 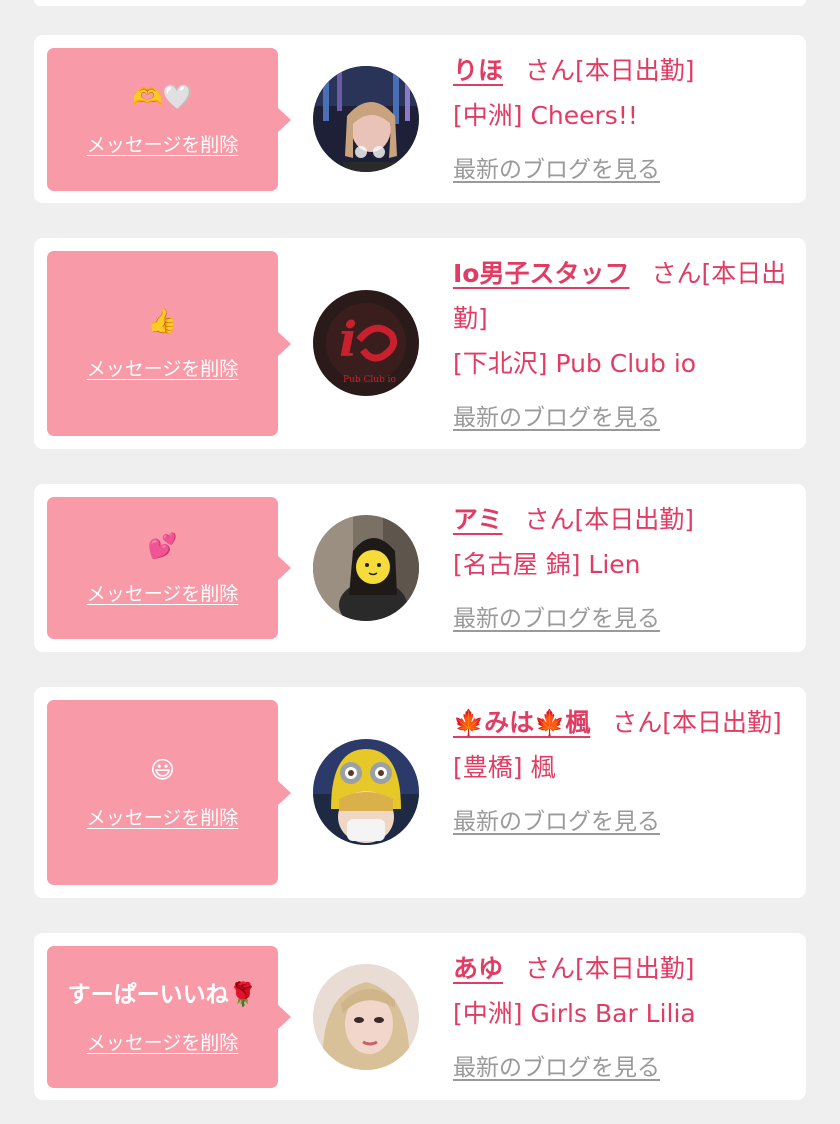 What do you see at coordinates (574, 1013) in the screenshot?
I see `shop-name: [中洲] Girls Bar Lilia` at bounding box center [574, 1013].